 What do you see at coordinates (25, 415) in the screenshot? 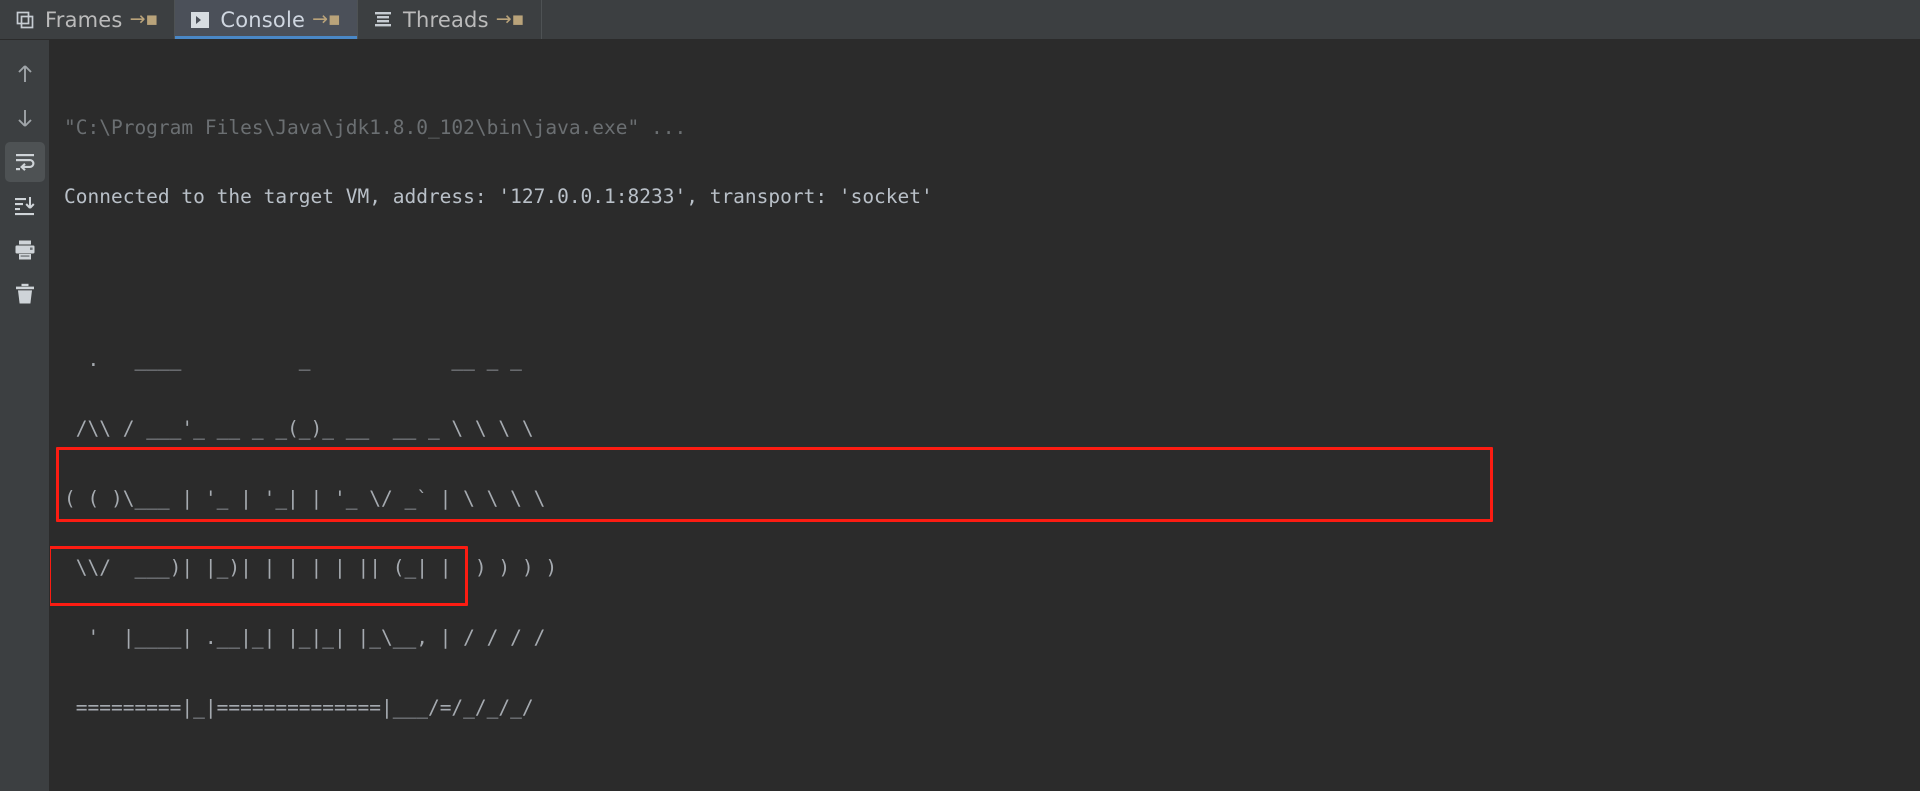
I see `console-left-toolbar` at bounding box center [25, 415].